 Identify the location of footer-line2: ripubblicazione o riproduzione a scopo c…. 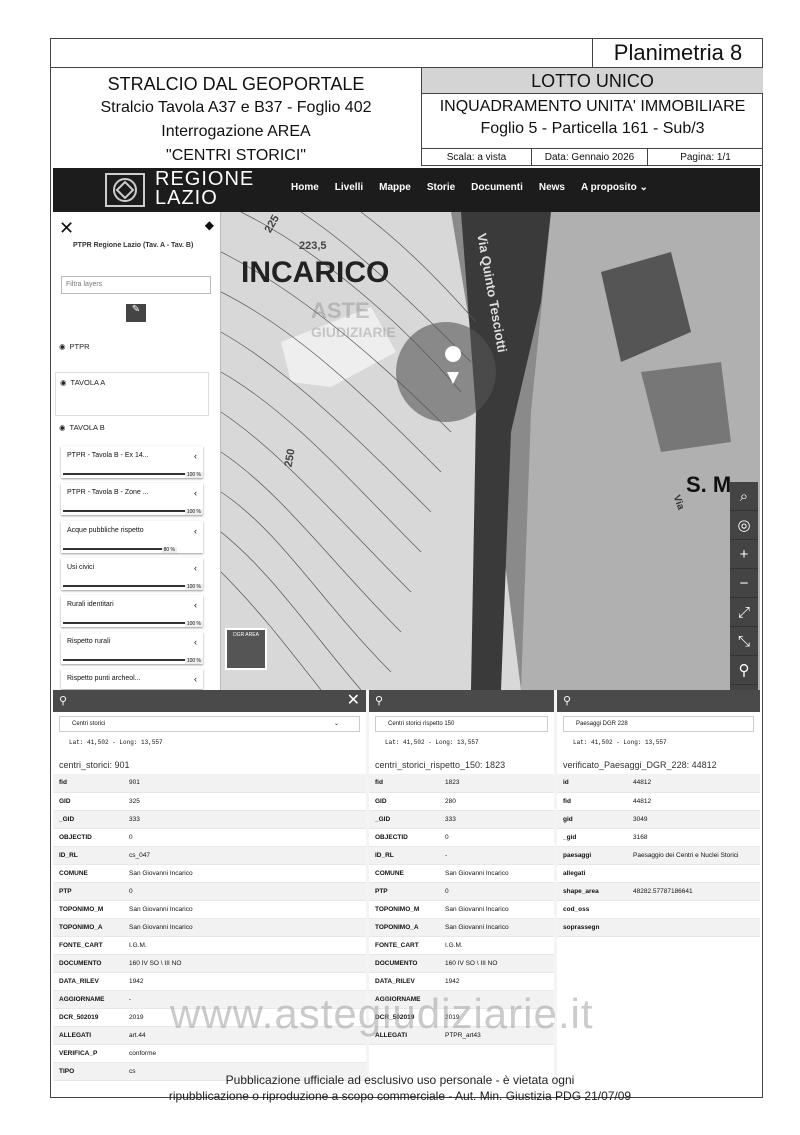
(400, 1096).